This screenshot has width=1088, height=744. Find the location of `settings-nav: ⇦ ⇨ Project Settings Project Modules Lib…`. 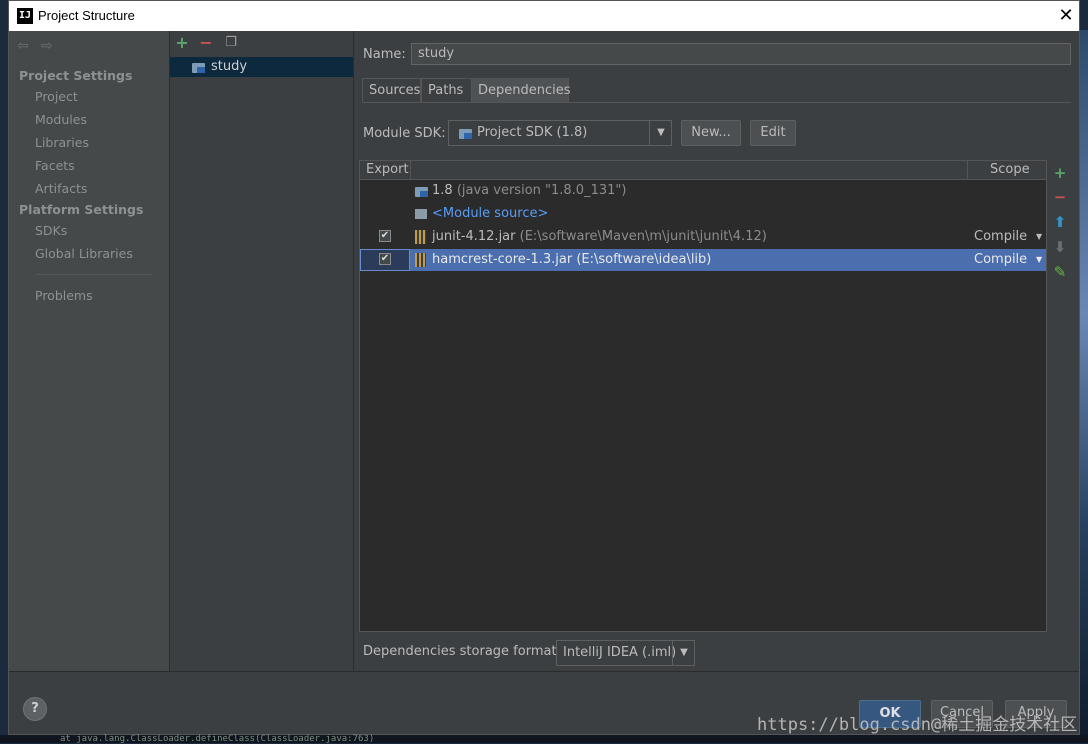

settings-nav: ⇦ ⇨ Project Settings Project Modules Lib… is located at coordinates (89, 351).